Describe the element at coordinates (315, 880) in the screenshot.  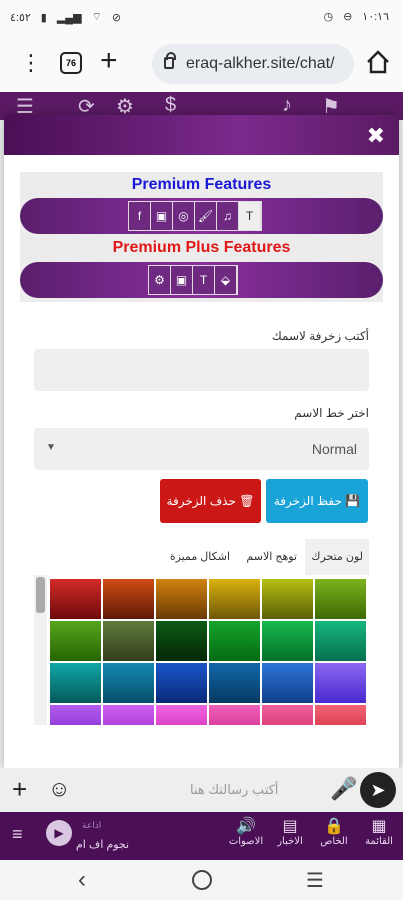
I see `recents-icon: ☰` at that location.